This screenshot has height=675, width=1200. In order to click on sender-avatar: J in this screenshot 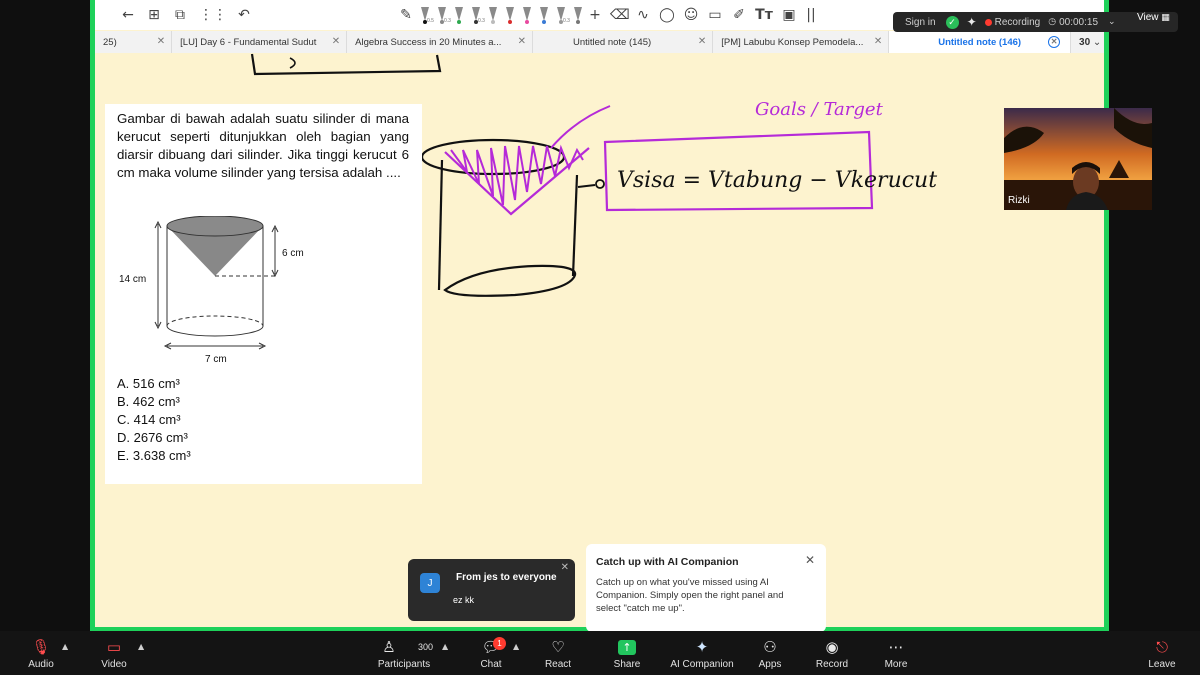, I will do `click(430, 583)`.